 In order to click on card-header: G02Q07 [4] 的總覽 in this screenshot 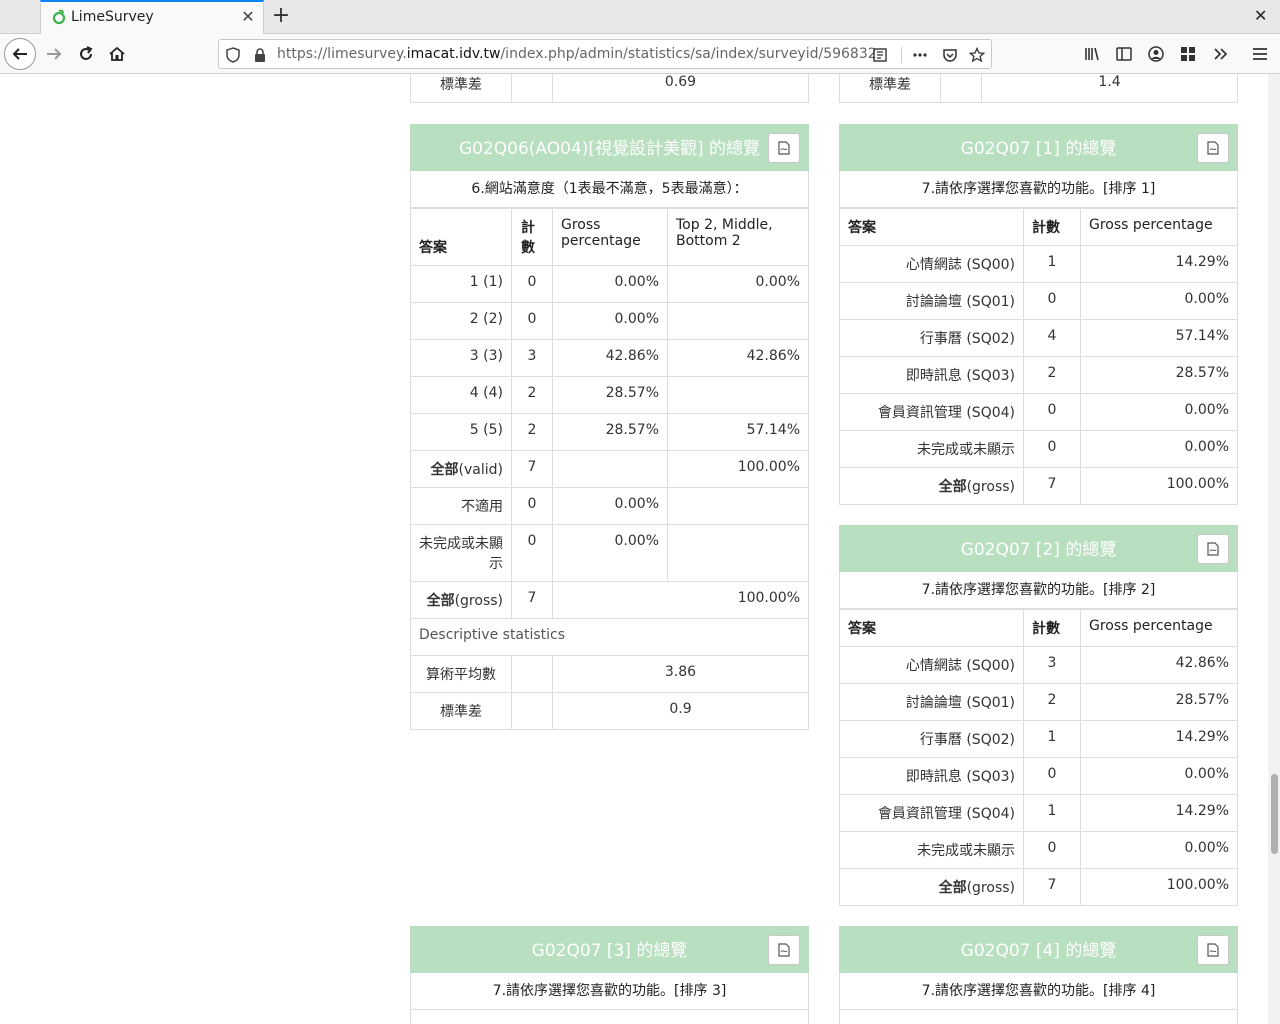, I will do `click(1038, 949)`.